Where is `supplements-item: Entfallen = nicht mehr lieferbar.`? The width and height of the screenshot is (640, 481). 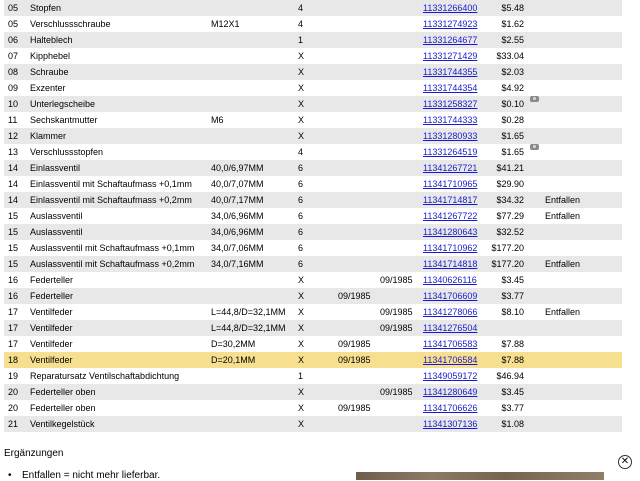
supplements-item: Entfallen = nicht mehr lieferbar. is located at coordinates (91, 475).